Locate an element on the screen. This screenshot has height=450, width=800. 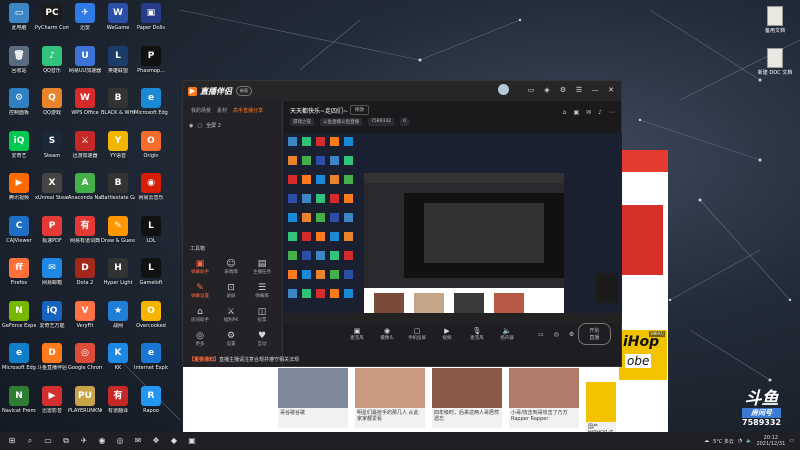
desktop-icon-38: ★ 战网 is located at coordinates (118, 321).